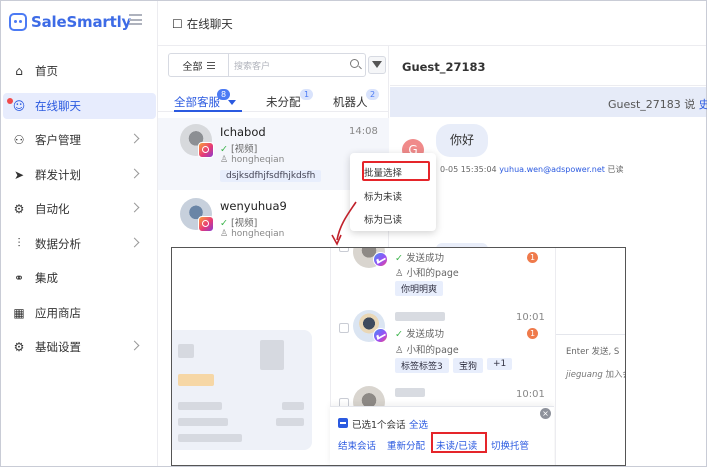 This screenshot has width=707, height=467. I want to click on page-title-text: 在线聊天, so click(209, 24).